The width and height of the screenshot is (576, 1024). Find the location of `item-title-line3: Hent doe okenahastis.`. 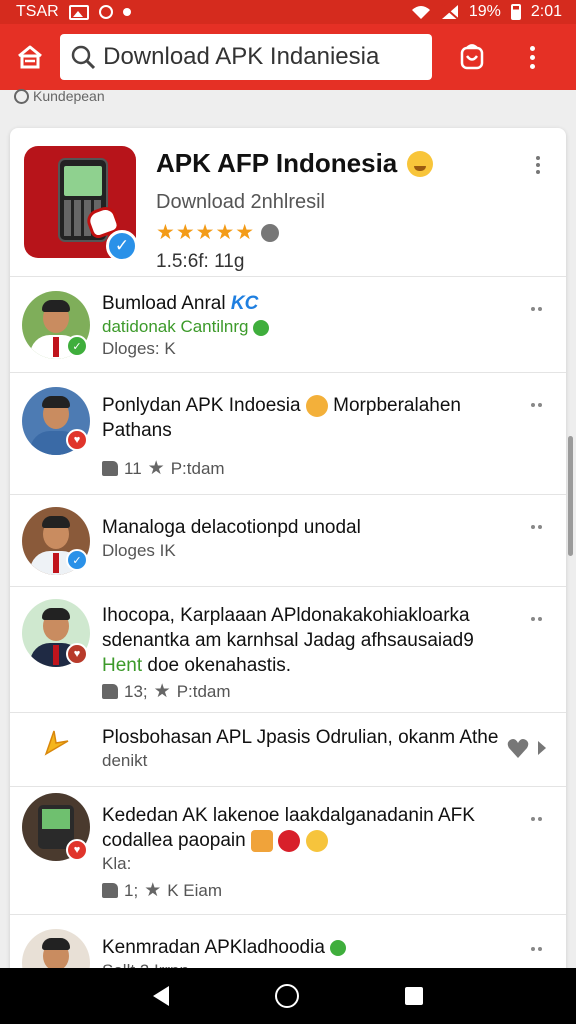

item-title-line3: Hent doe okenahastis. is located at coordinates (310, 665).